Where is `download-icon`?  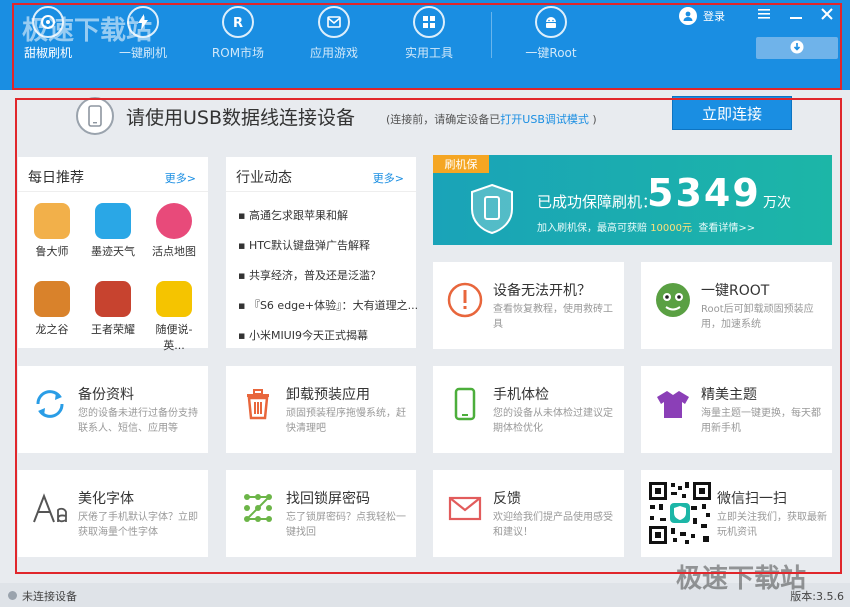
download-icon is located at coordinates (797, 48).